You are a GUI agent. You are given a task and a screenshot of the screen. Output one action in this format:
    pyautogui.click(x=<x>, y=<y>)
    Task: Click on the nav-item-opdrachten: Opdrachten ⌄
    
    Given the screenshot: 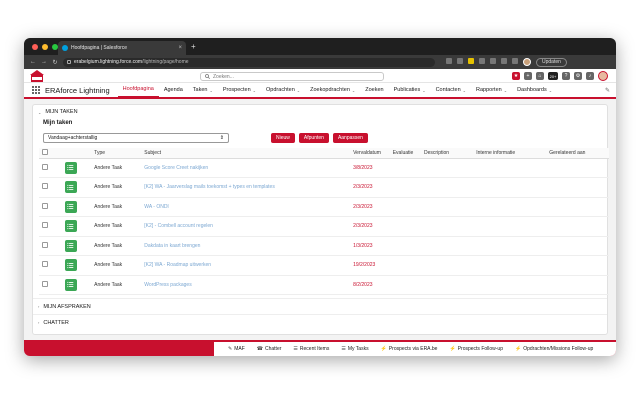 What is the action you would take?
    pyautogui.click(x=283, y=90)
    